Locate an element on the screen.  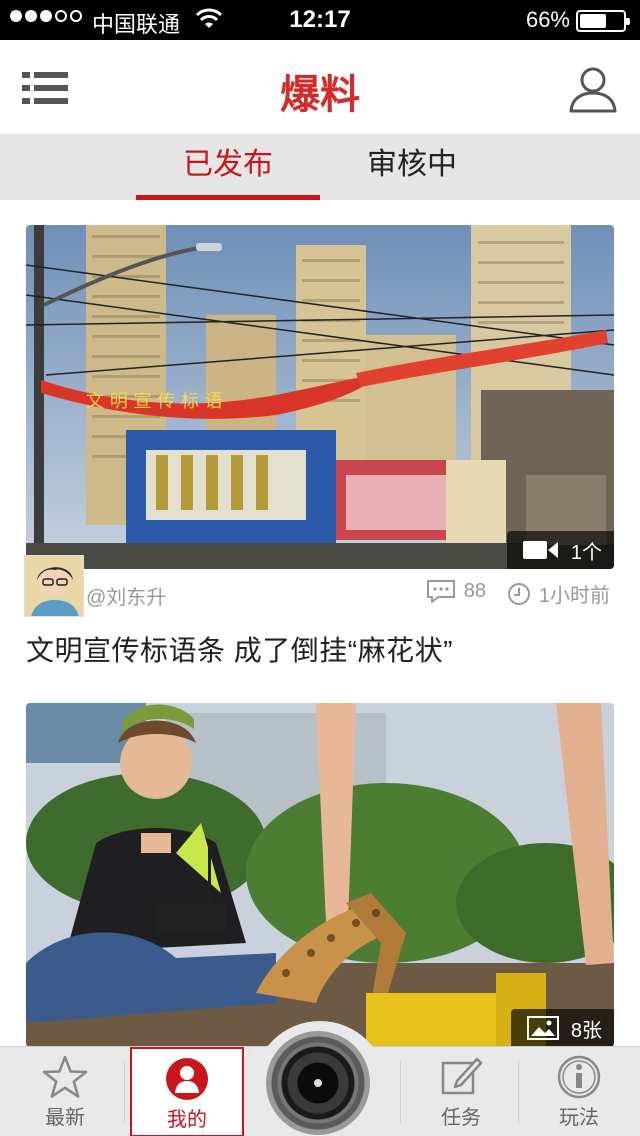
segment-tabs: 已发布 审核中 is located at coordinates (320, 167).